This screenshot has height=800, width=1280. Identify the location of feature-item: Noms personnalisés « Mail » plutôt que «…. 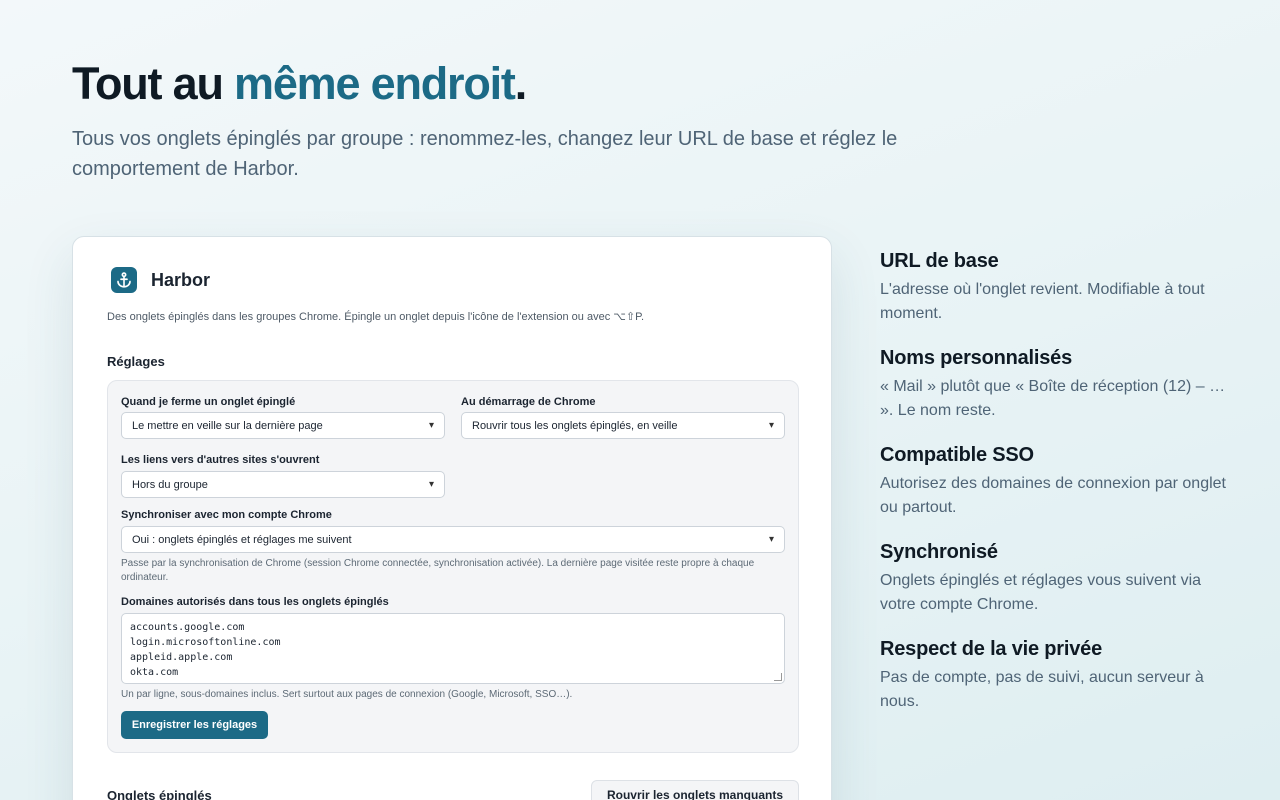
(1055, 384).